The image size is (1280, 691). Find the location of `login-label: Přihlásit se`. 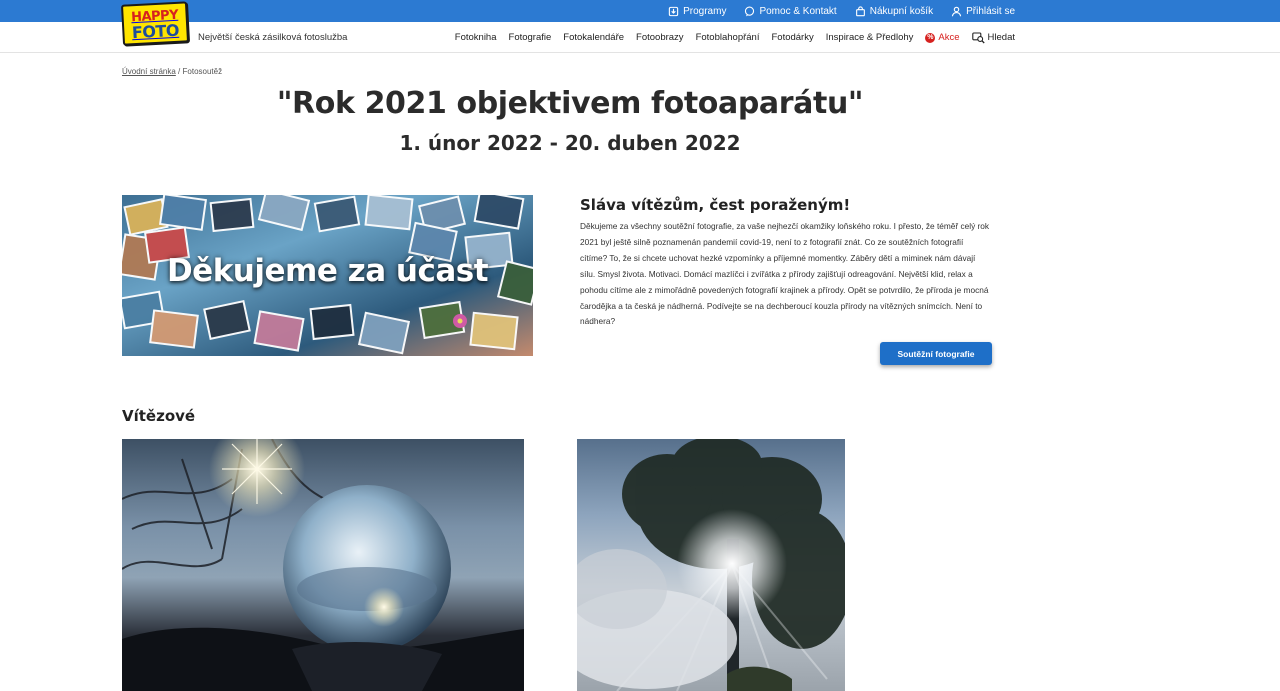

login-label: Přihlásit se is located at coordinates (990, 11).